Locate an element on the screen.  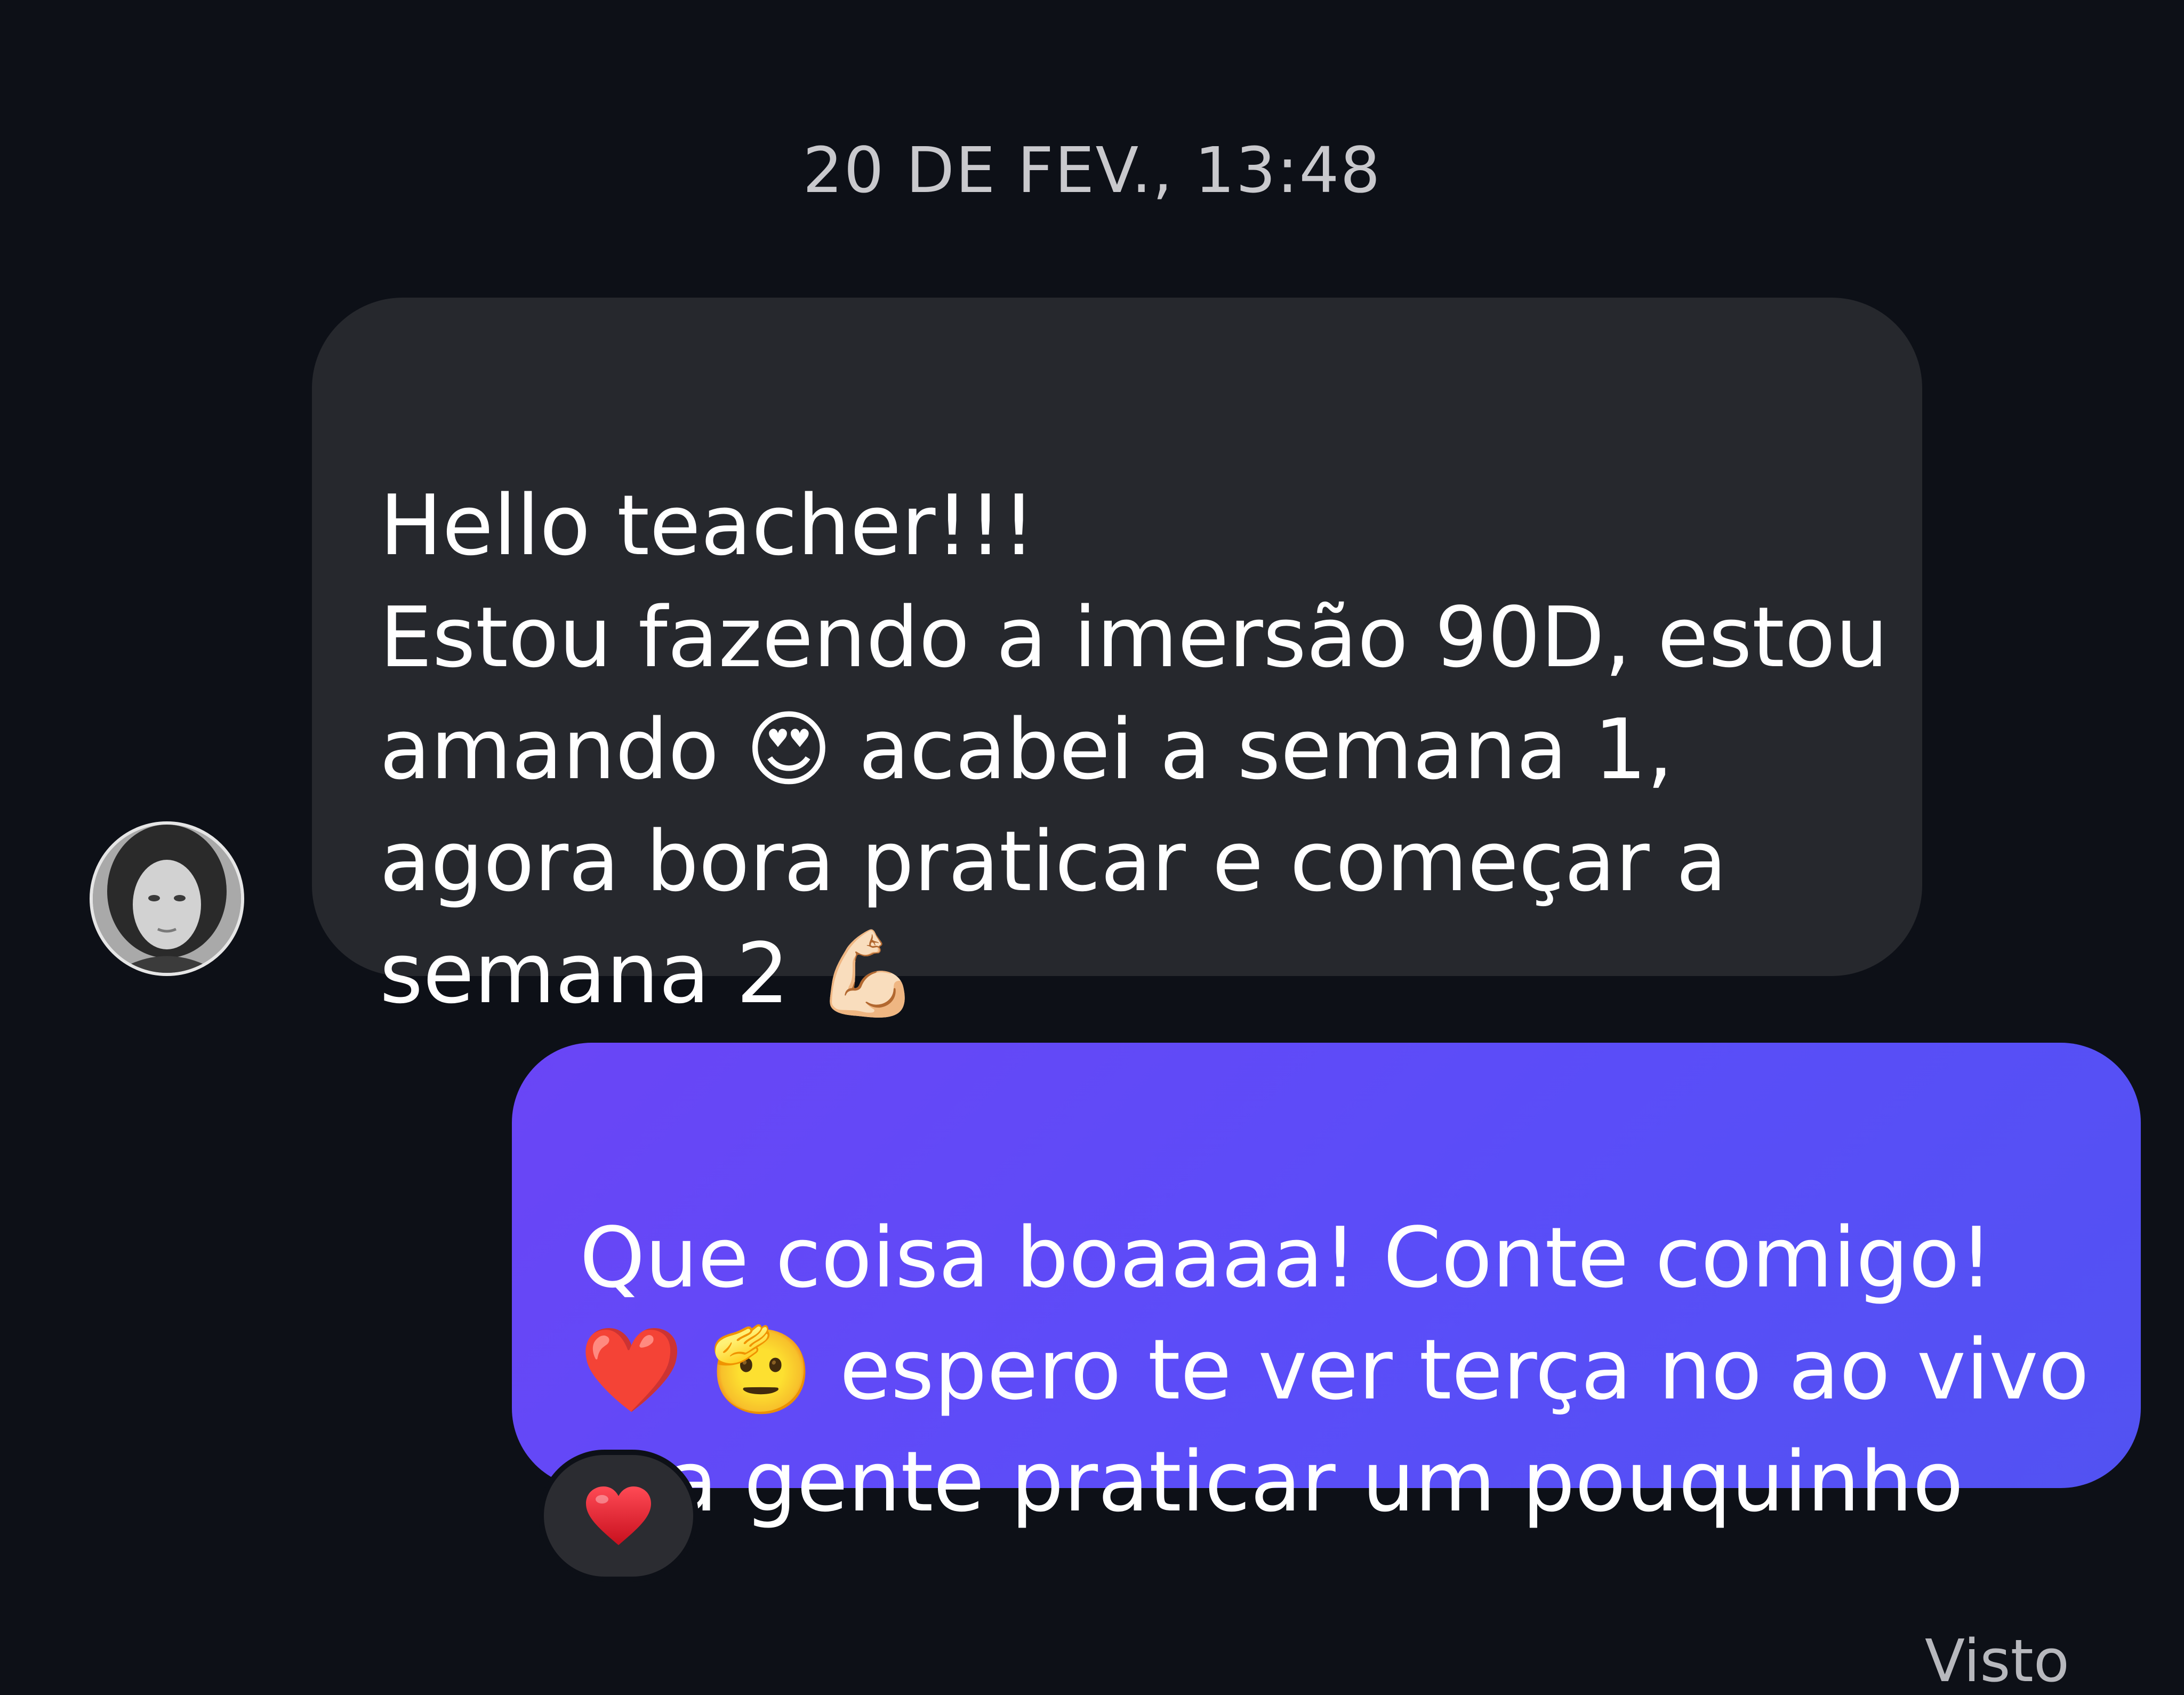
read-receipt: Visto is located at coordinates (1996, 1661).